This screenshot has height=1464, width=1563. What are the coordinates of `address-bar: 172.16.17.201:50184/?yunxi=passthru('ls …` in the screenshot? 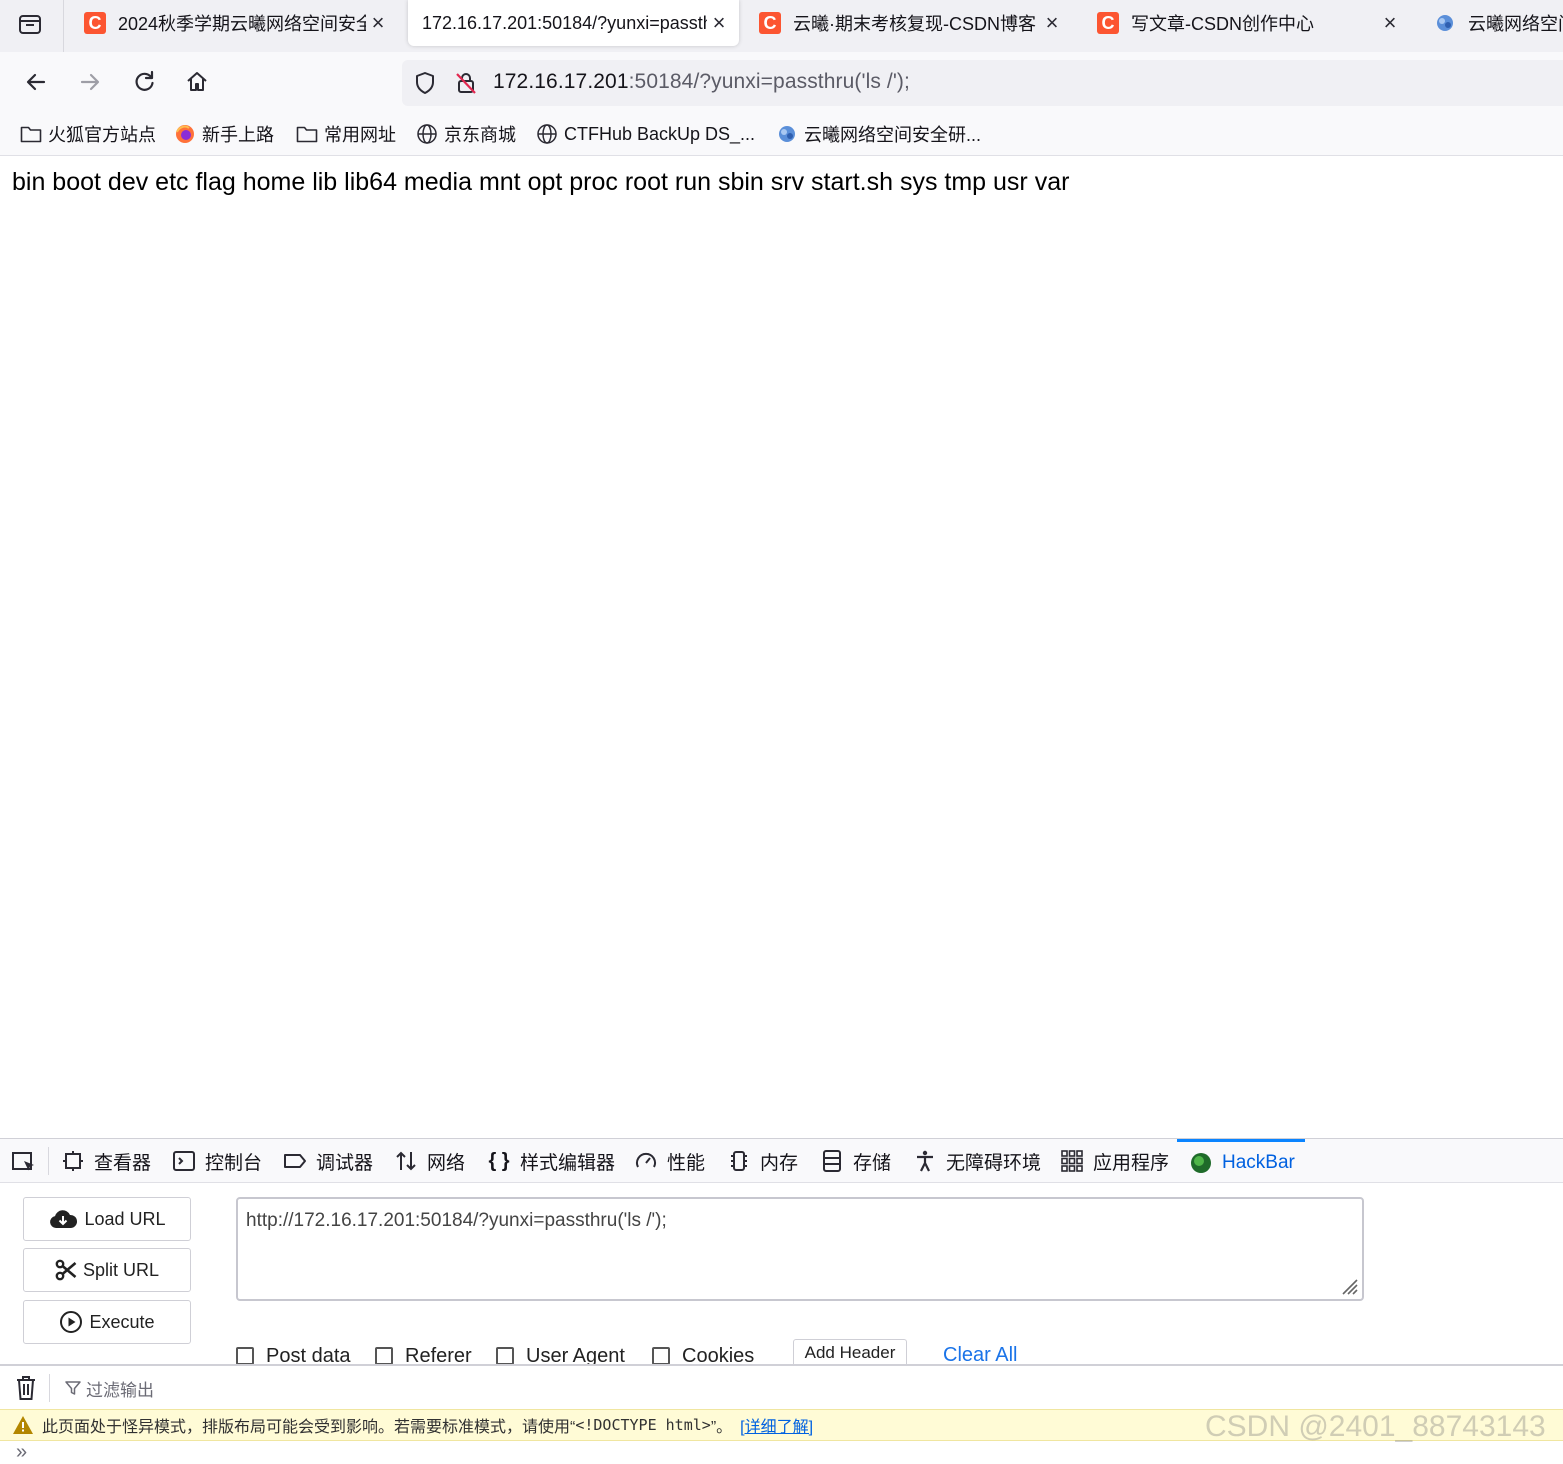 It's located at (982, 83).